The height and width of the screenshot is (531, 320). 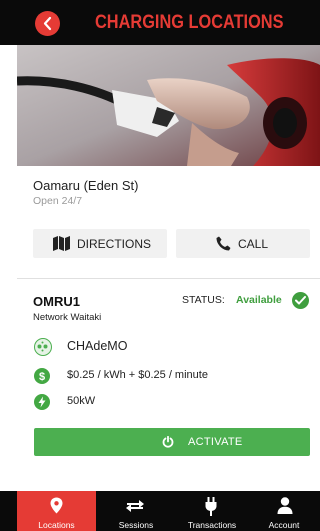 I want to click on swap-arrows-icon, so click(x=135, y=506).